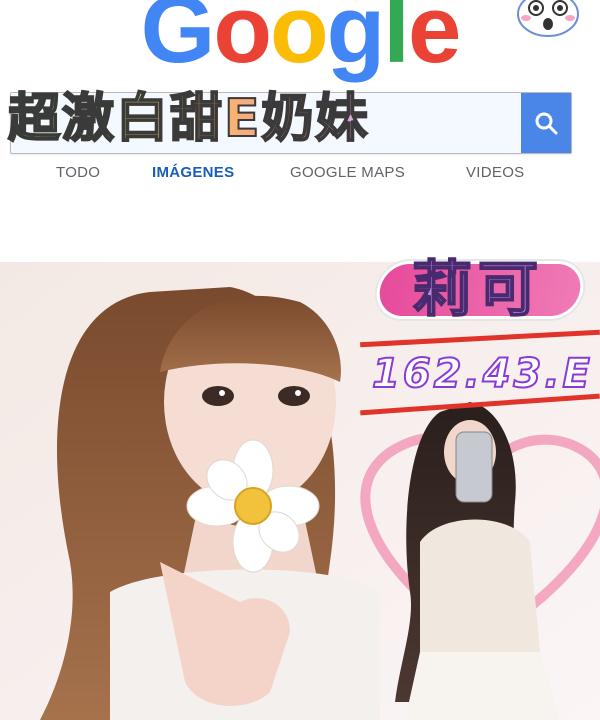 The width and height of the screenshot is (600, 720). I want to click on google-logo: Google, so click(300, 45).